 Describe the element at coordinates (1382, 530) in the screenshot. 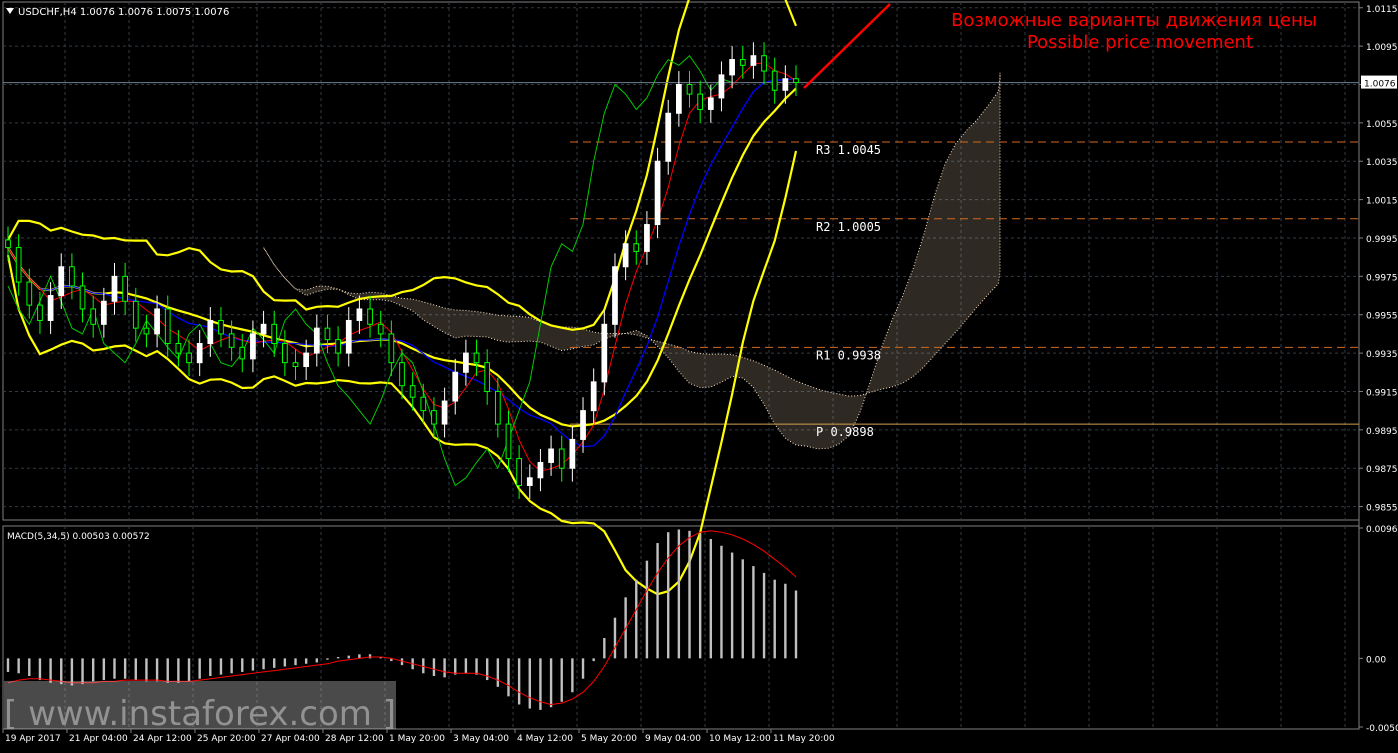

I see `macd-tick-label: 0.00961` at that location.